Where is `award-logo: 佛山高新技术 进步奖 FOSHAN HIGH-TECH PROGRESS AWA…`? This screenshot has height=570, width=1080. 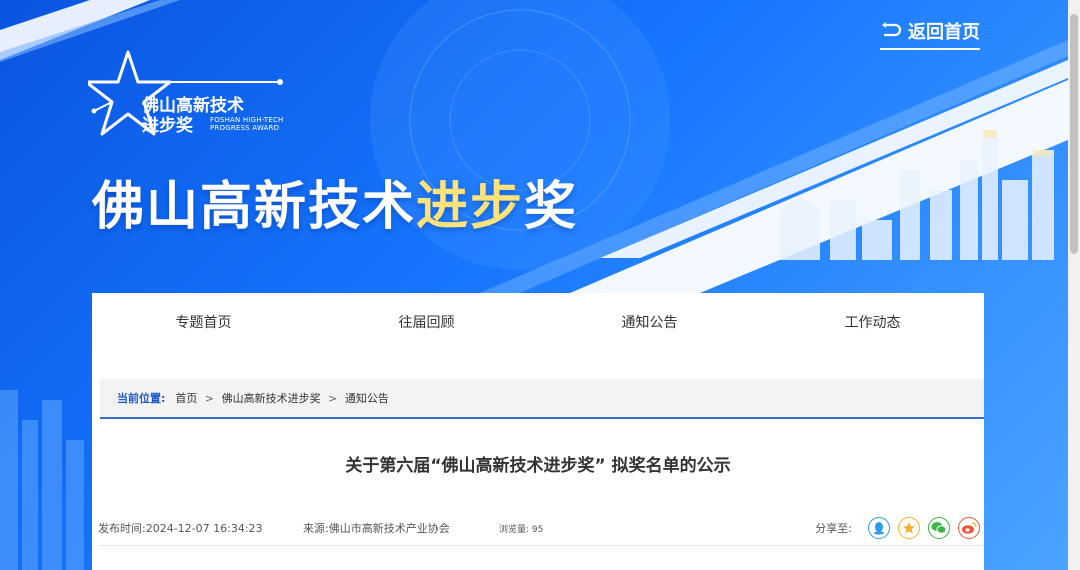 award-logo: 佛山高新技术 进步奖 FOSHAN HIGH-TECH PROGRESS AWA… is located at coordinates (186, 97).